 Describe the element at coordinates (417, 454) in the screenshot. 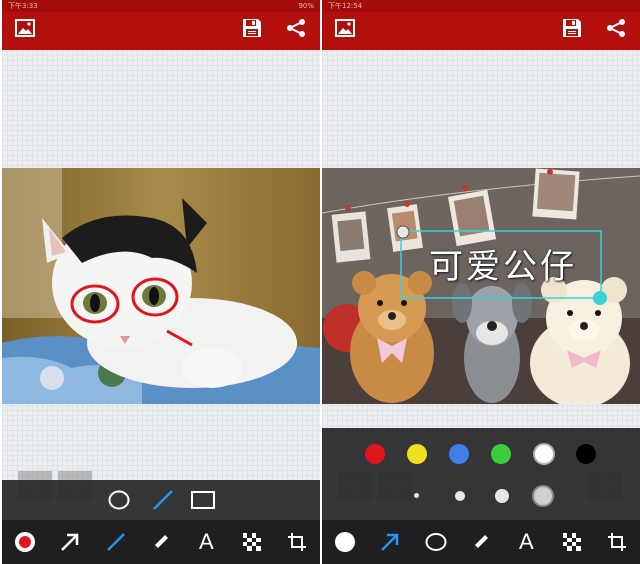

I see `color-swatch-yellow` at that location.